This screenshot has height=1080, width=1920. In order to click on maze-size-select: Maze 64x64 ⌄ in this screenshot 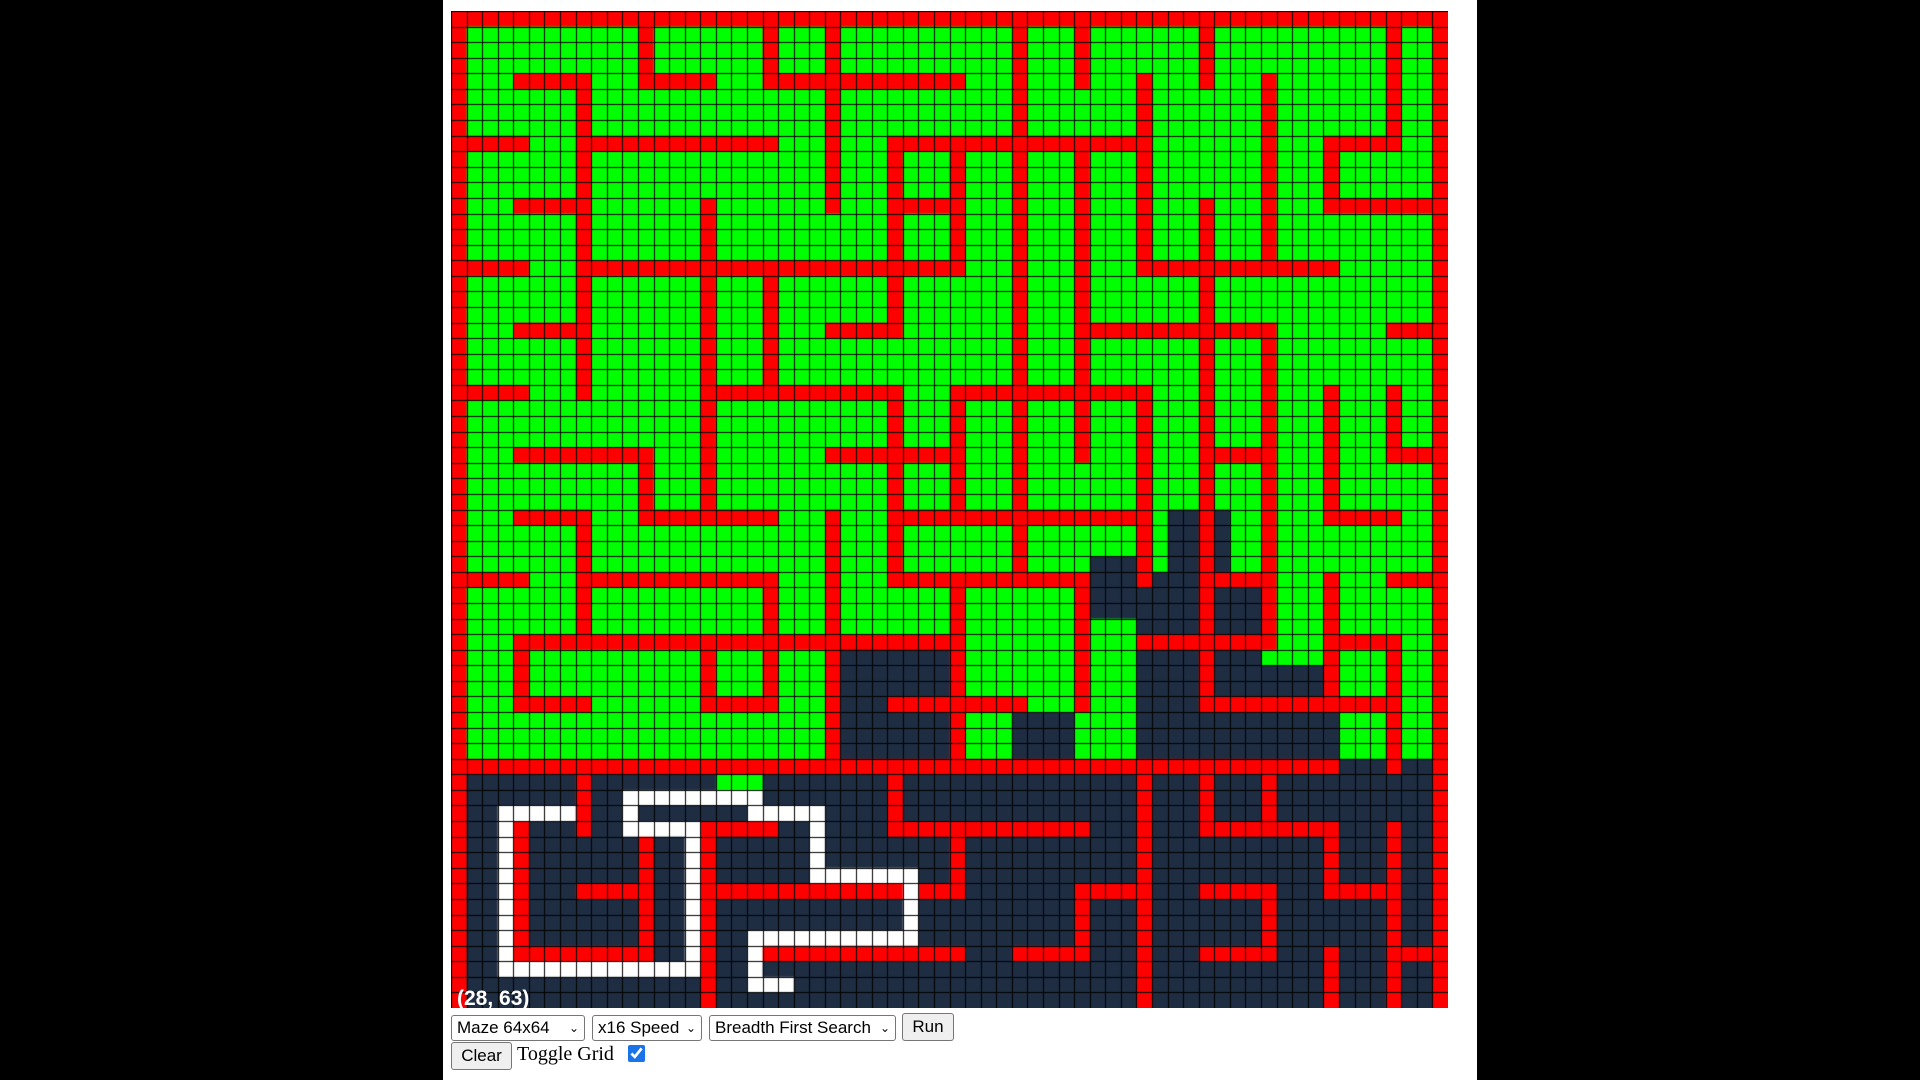, I will do `click(518, 1028)`.